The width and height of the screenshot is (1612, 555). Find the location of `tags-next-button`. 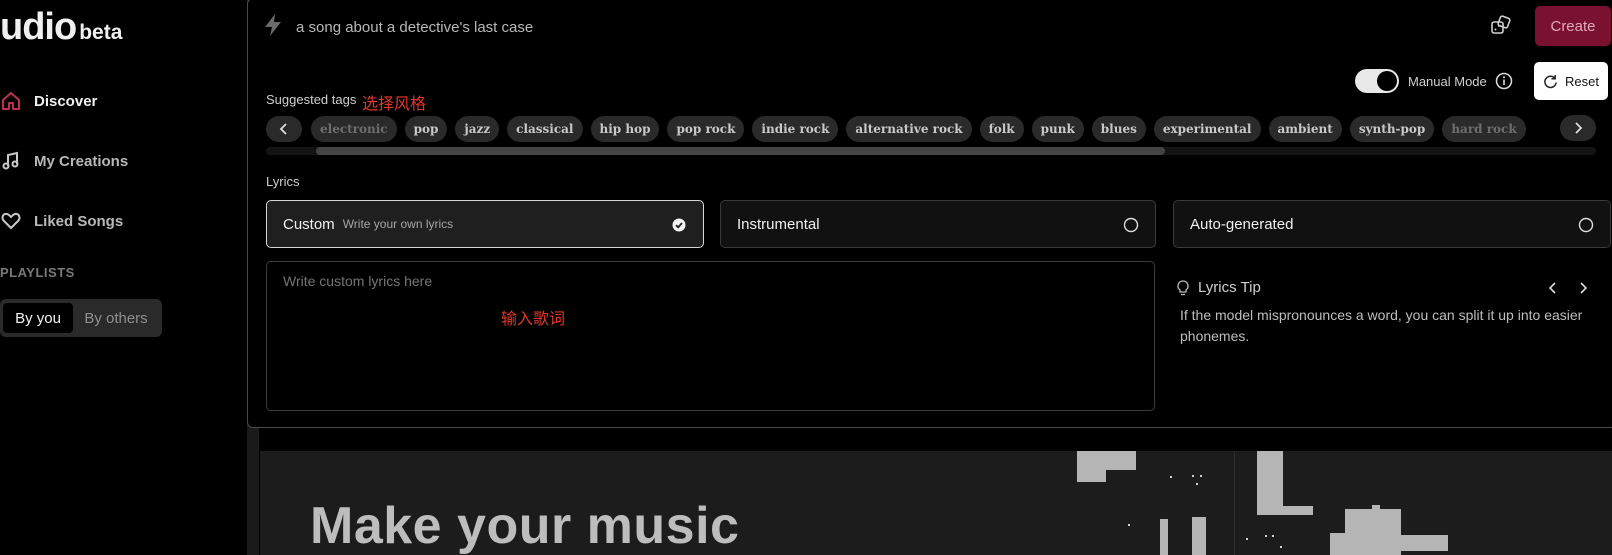

tags-next-button is located at coordinates (1578, 128).